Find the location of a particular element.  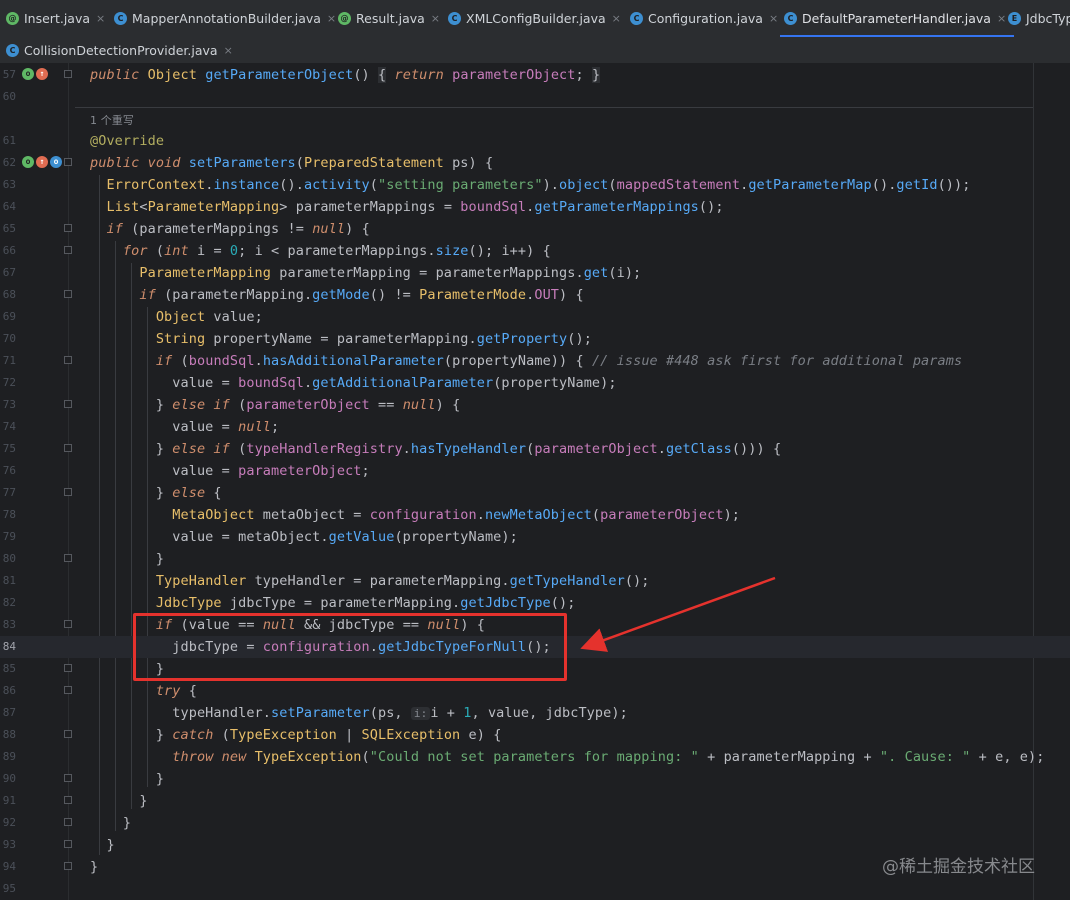

arrow-line is located at coordinates (678, 614).